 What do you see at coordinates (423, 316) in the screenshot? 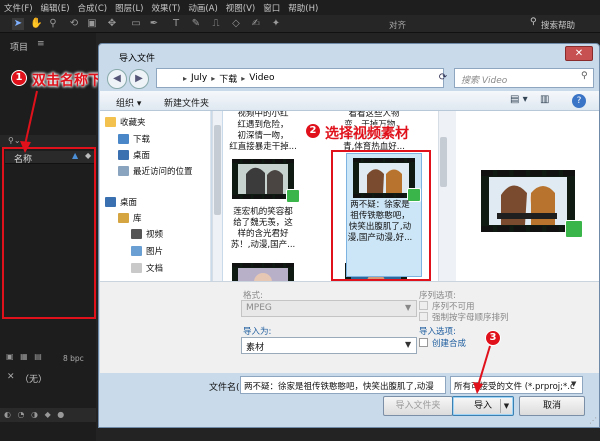
I see `force-alpha-checkbox` at bounding box center [423, 316].